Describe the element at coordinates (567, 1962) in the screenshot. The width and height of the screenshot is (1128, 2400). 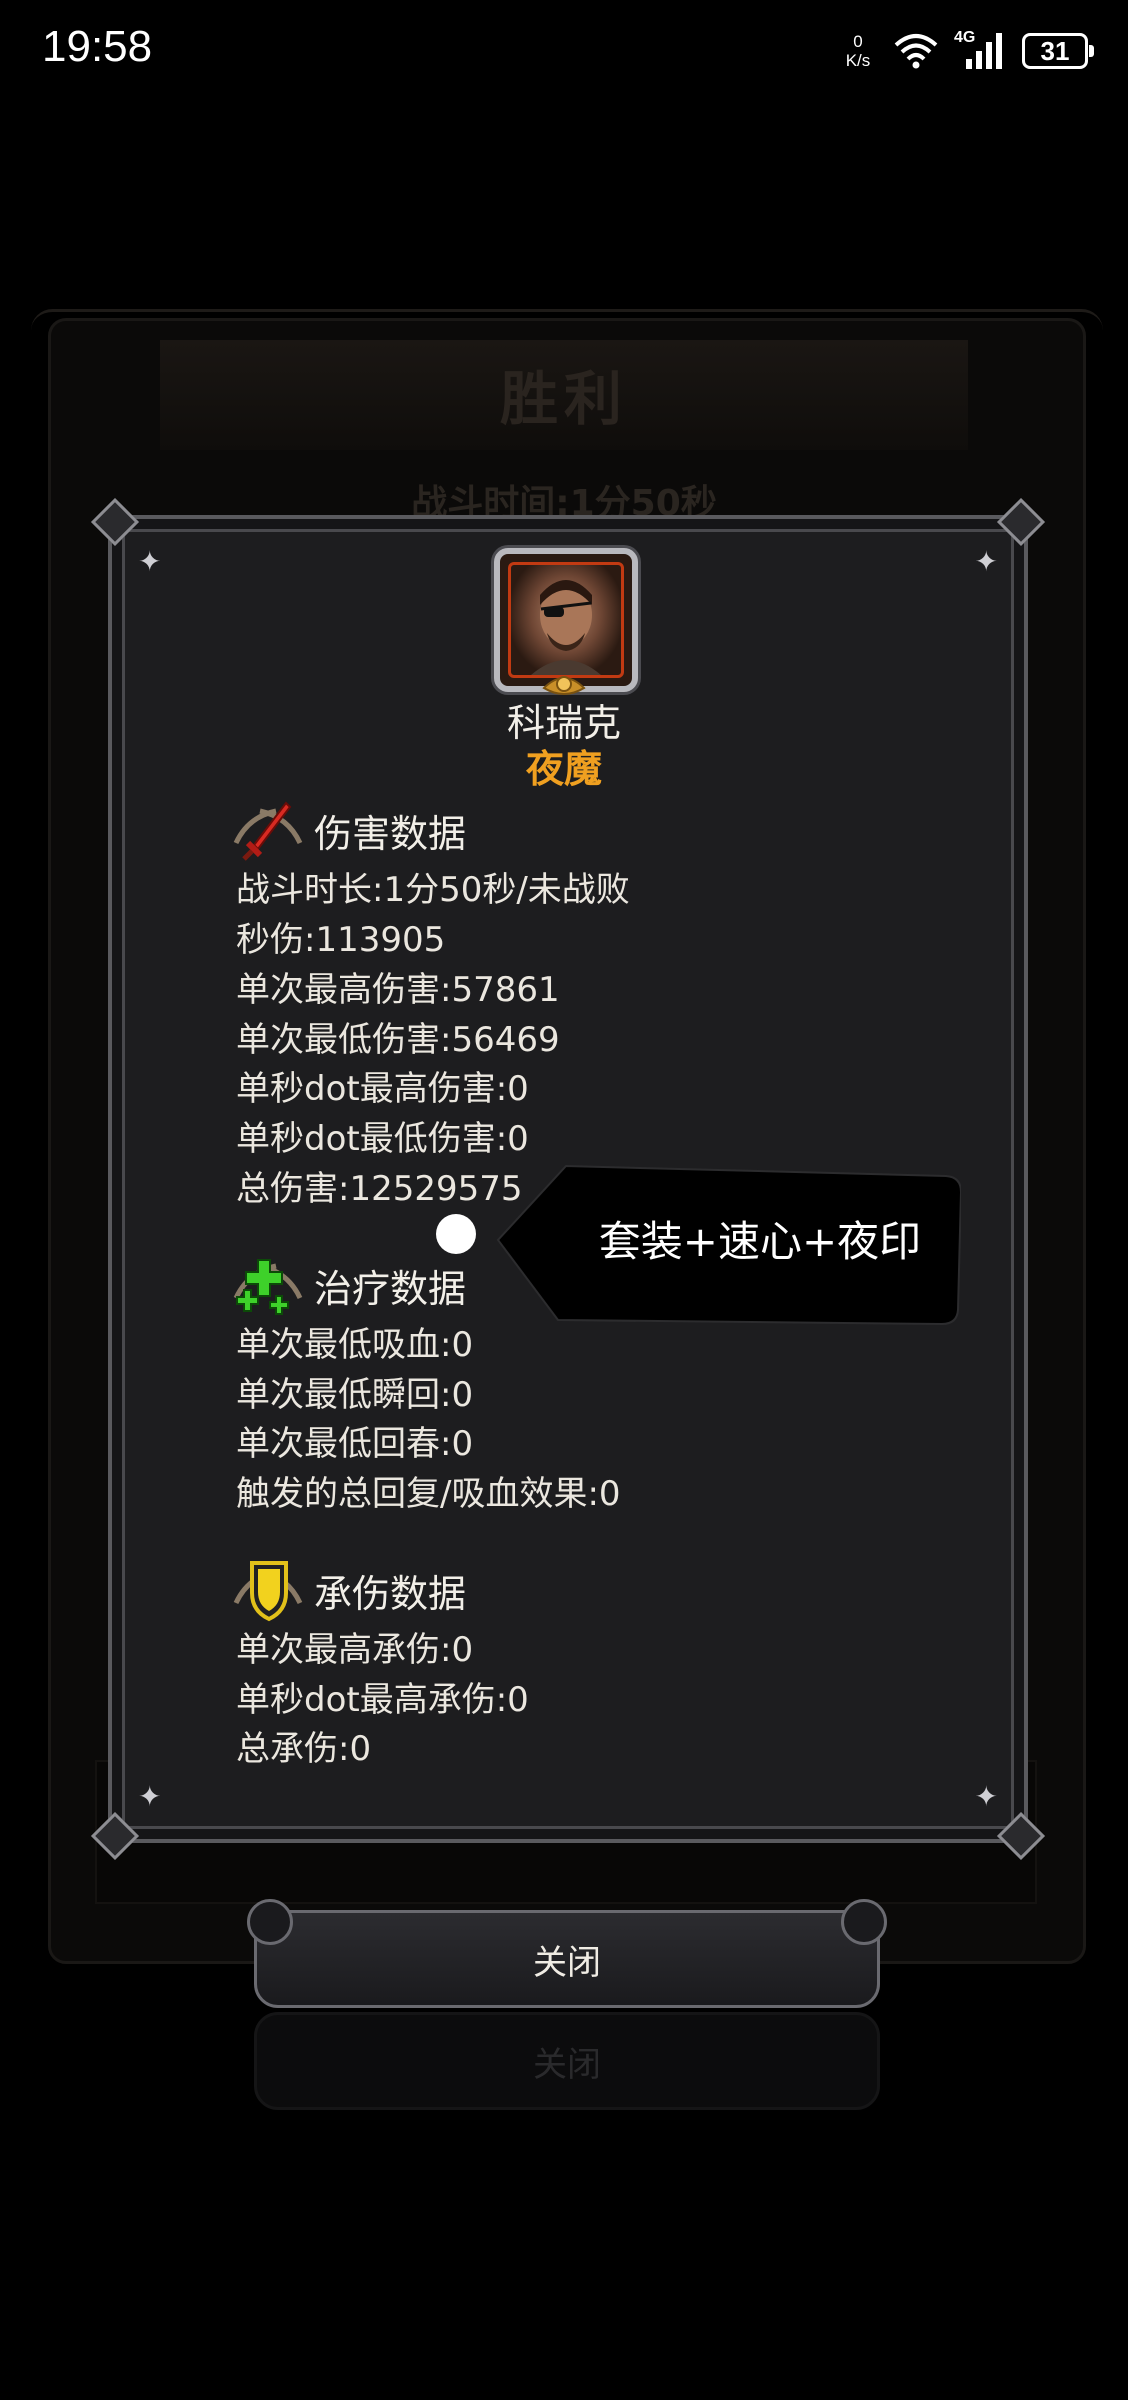
I see `close-button-label: 关闭` at that location.